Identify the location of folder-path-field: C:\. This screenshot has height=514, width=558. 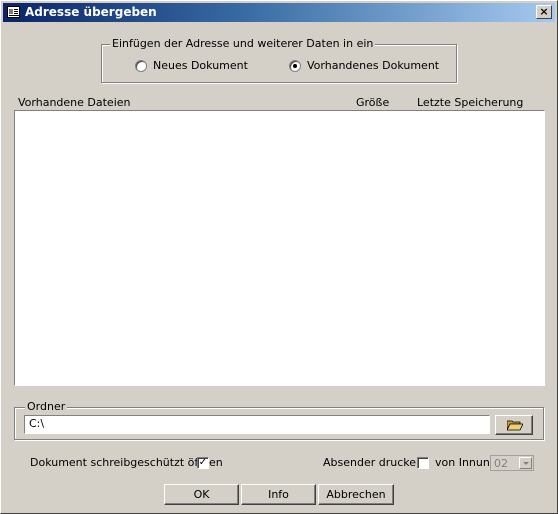
(257, 424).